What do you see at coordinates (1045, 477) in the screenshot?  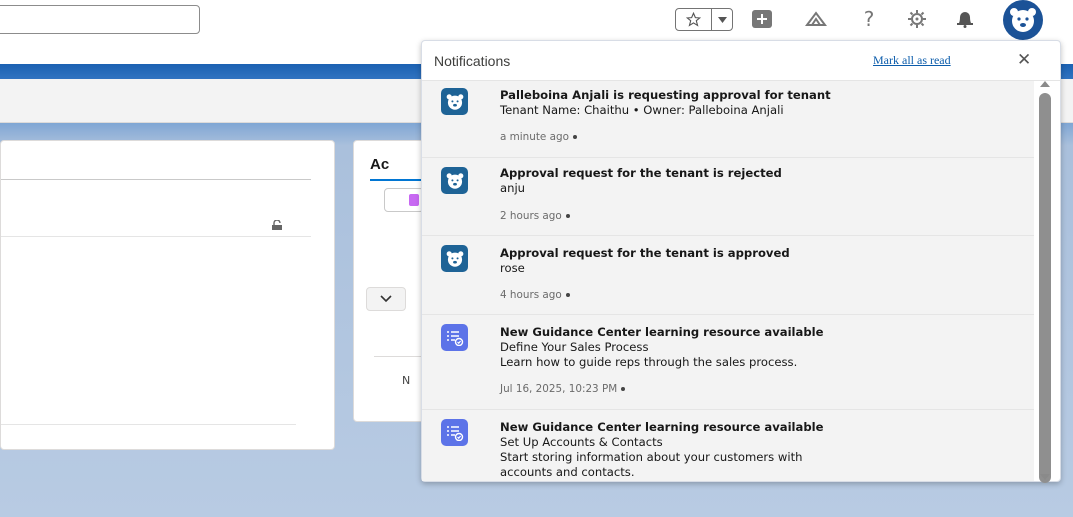 I see `scroll-down-icon` at bounding box center [1045, 477].